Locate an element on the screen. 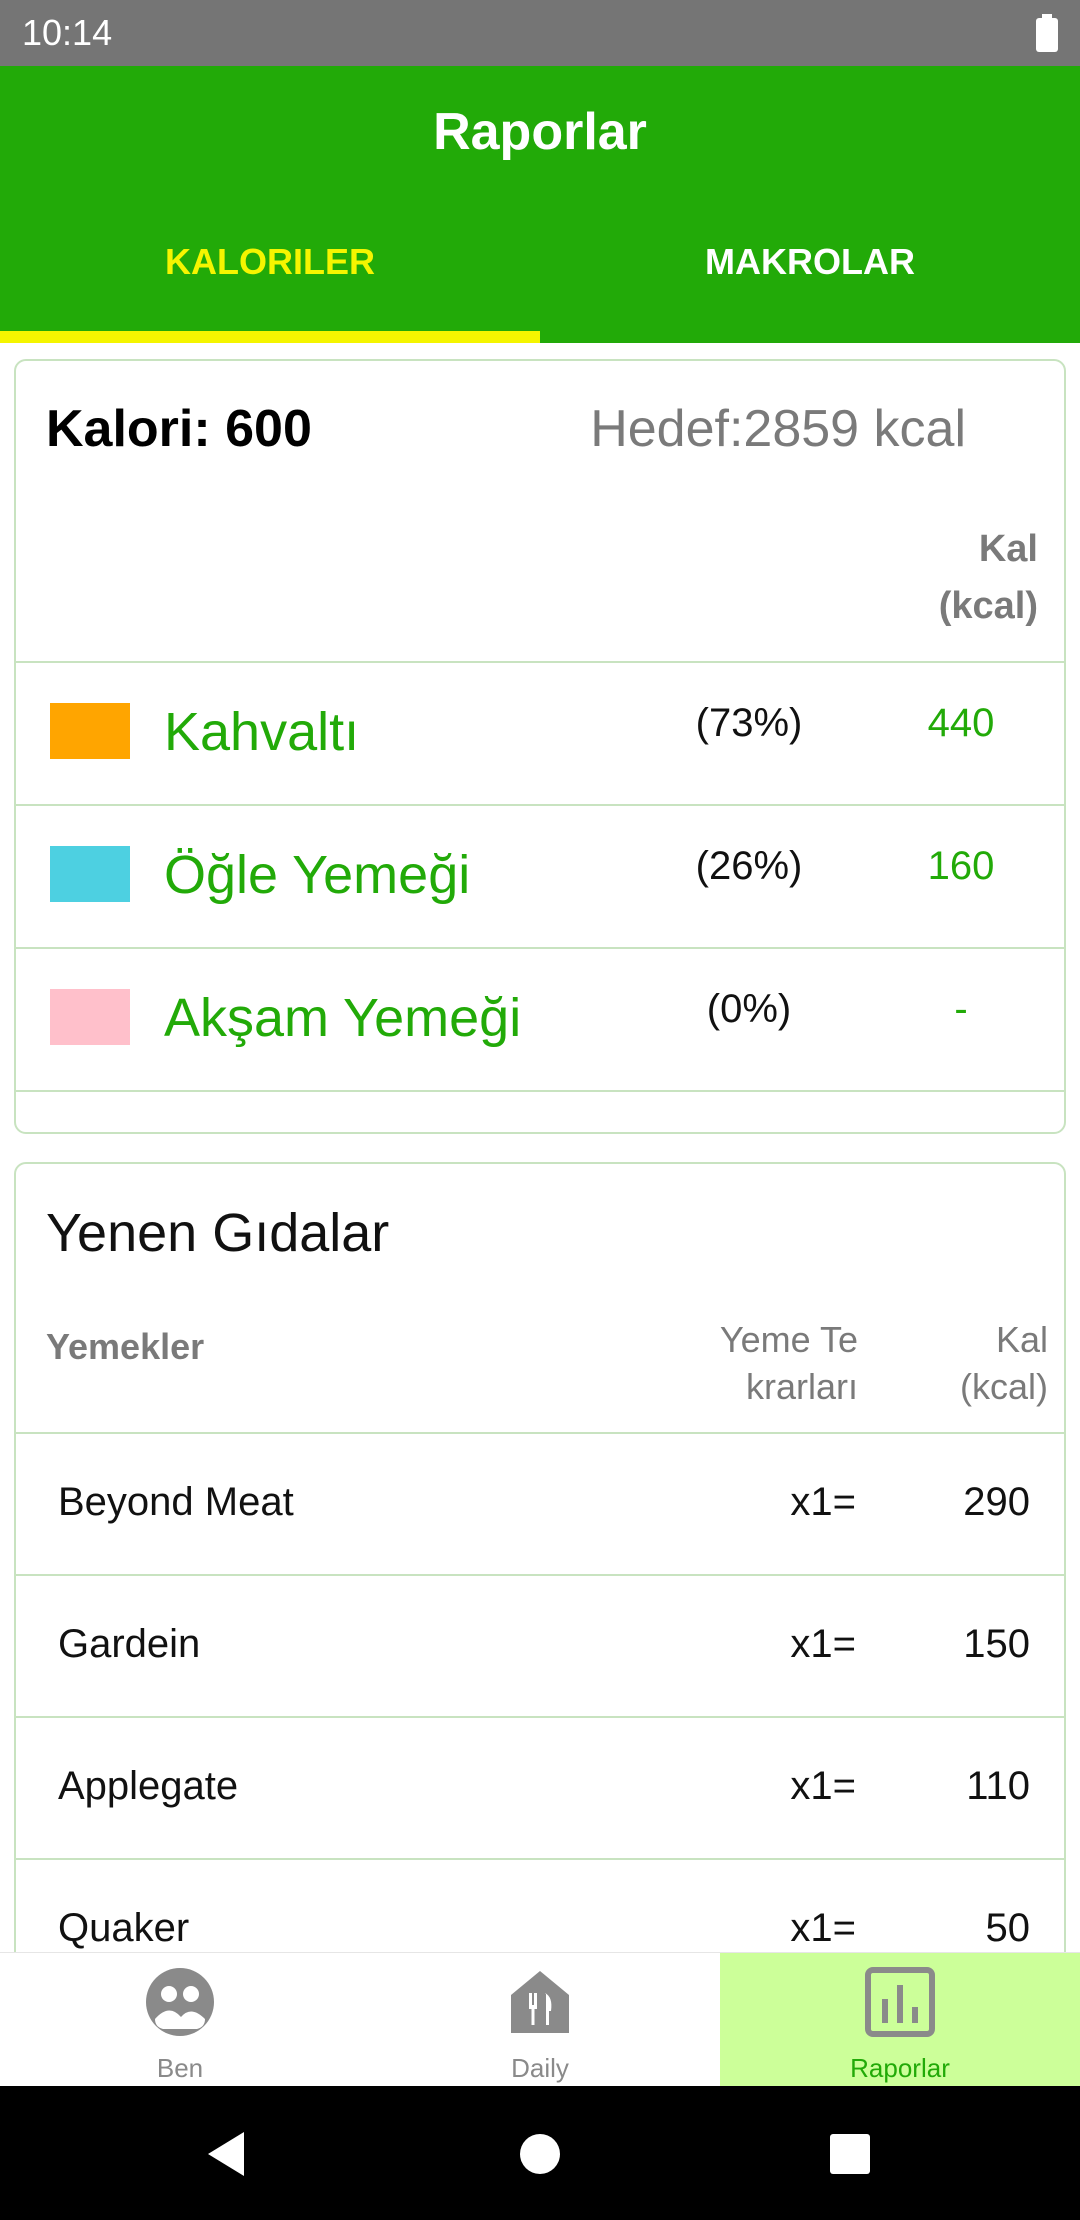 This screenshot has height=2220, width=1080. home-icon is located at coordinates (540, 2154).